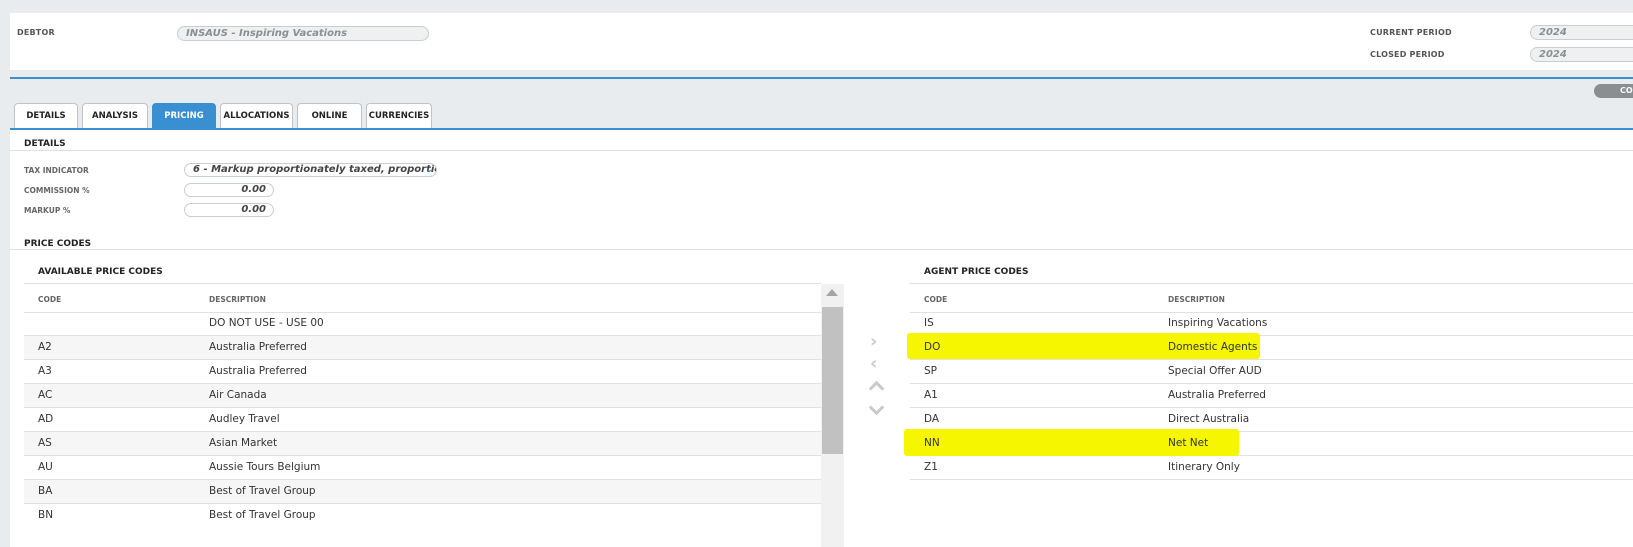 The width and height of the screenshot is (1633, 547). I want to click on table-row: DO Domestic Agents, so click(1270, 346).